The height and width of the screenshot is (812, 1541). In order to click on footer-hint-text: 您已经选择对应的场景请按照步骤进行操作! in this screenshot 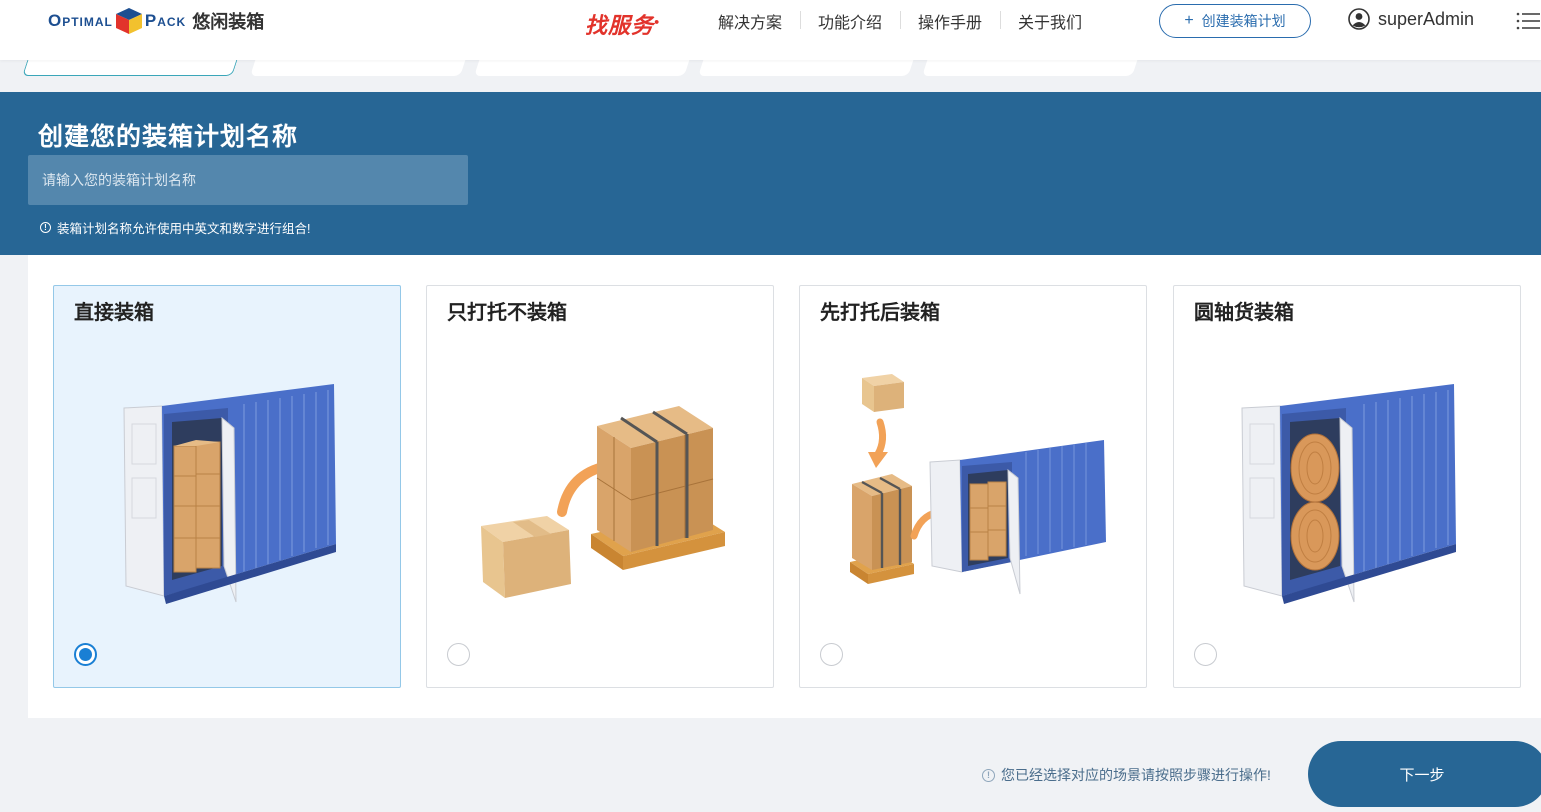, I will do `click(1136, 775)`.